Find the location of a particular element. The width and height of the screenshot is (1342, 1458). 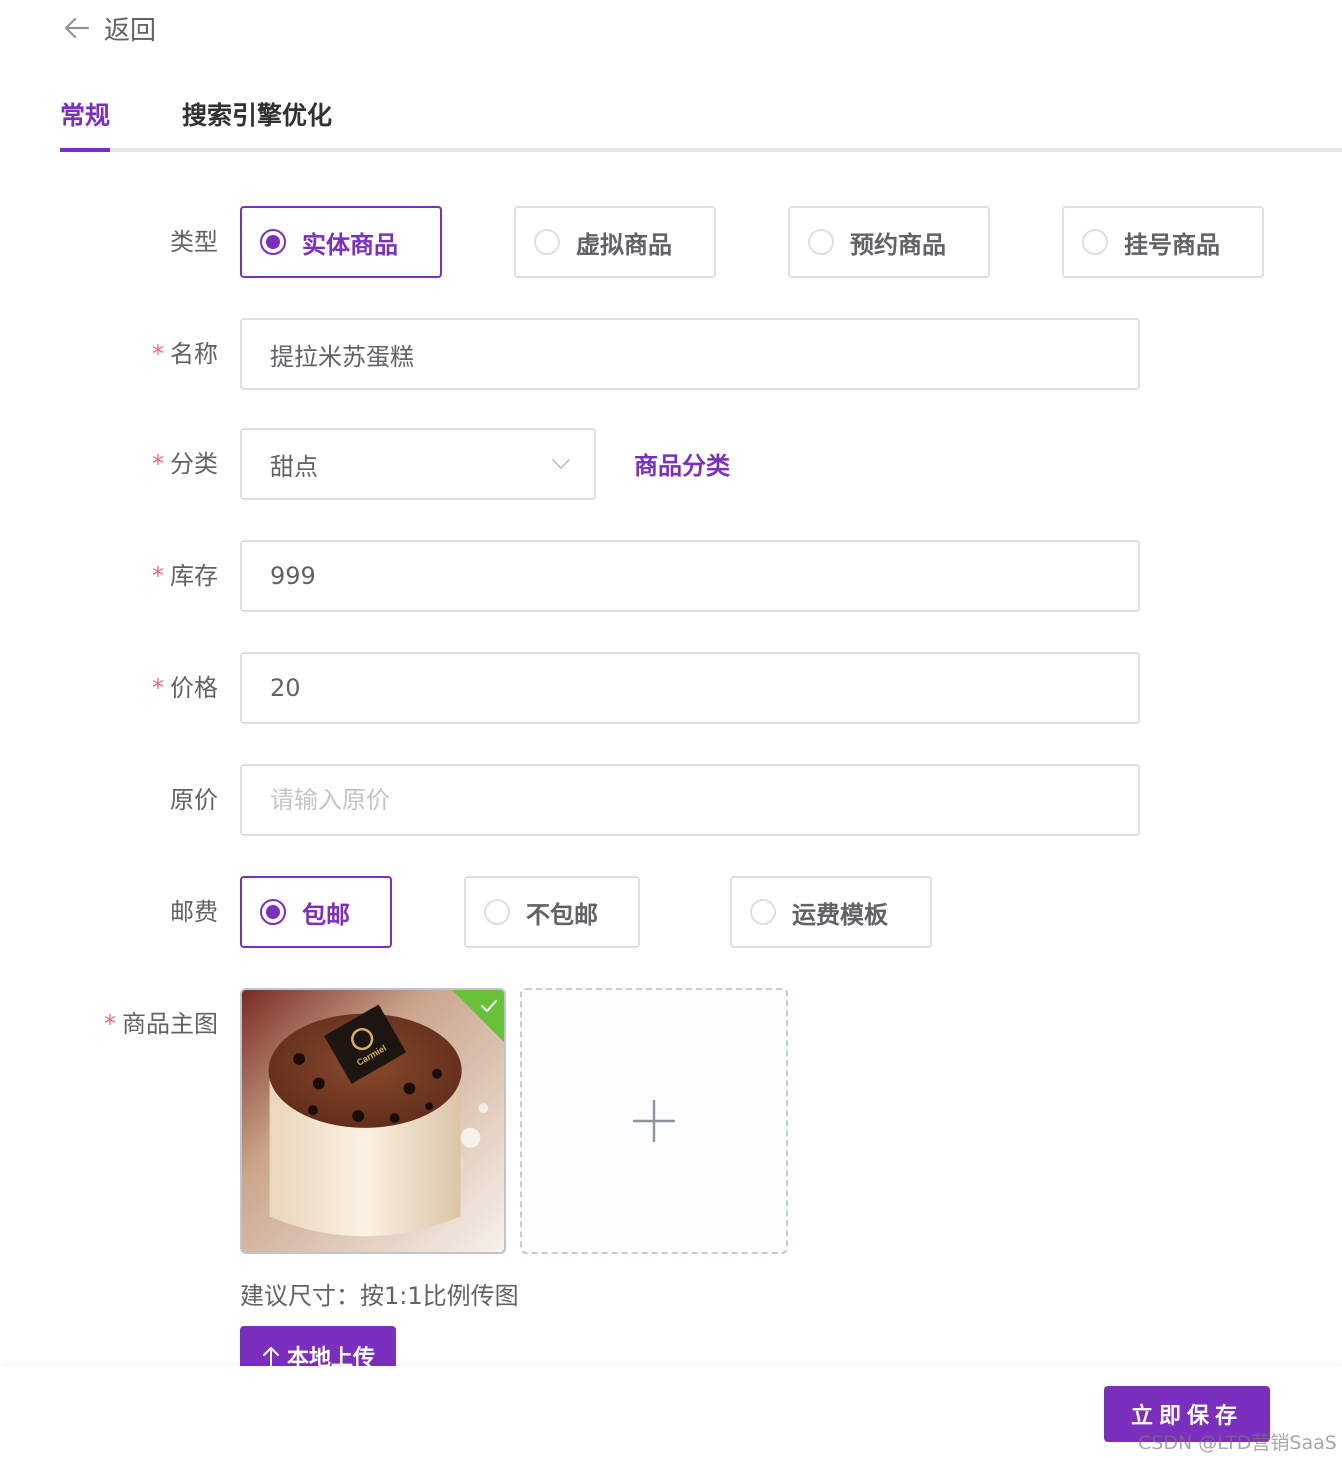

footer-bar: 立即保存 CSDN @LTD营销SaaS is located at coordinates (671, 1412).